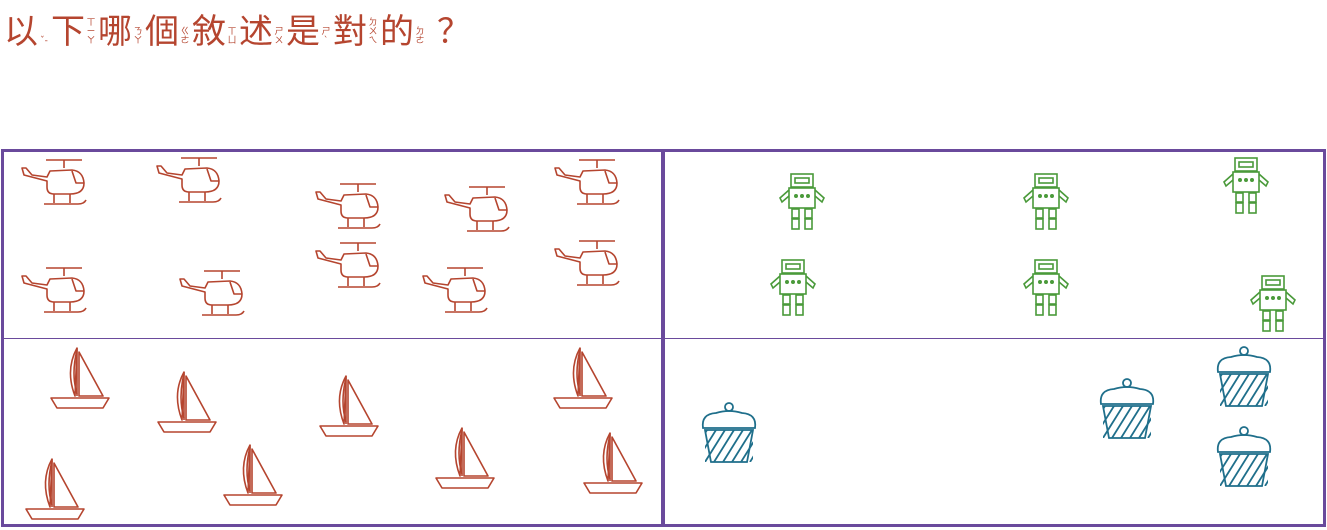 This screenshot has width=1327, height=530. I want to click on question-char: 述ㄕ ㄨ, so click(261, 32).